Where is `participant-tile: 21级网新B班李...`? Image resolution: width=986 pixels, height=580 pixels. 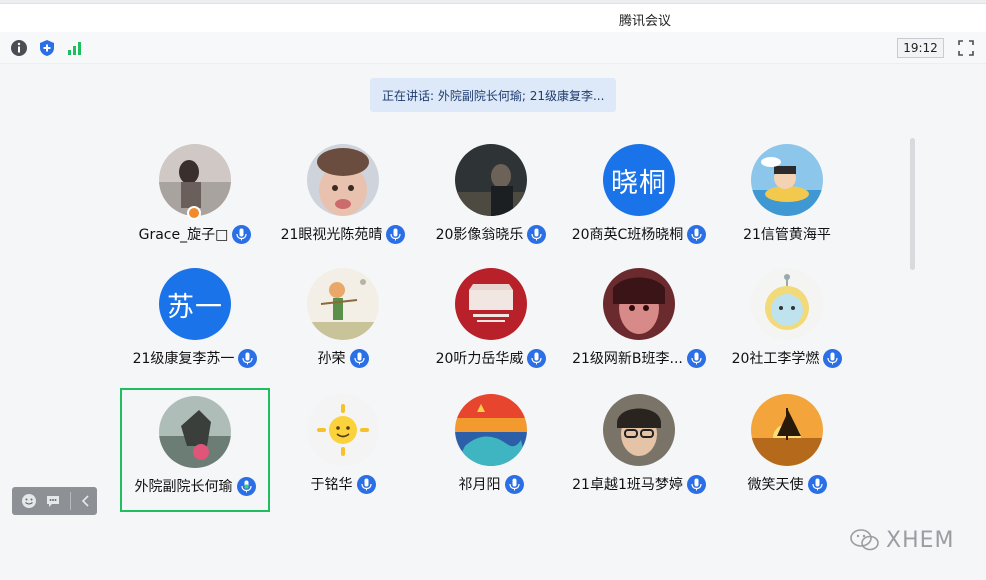
participant-tile: 21级网新B班李... is located at coordinates (639, 318).